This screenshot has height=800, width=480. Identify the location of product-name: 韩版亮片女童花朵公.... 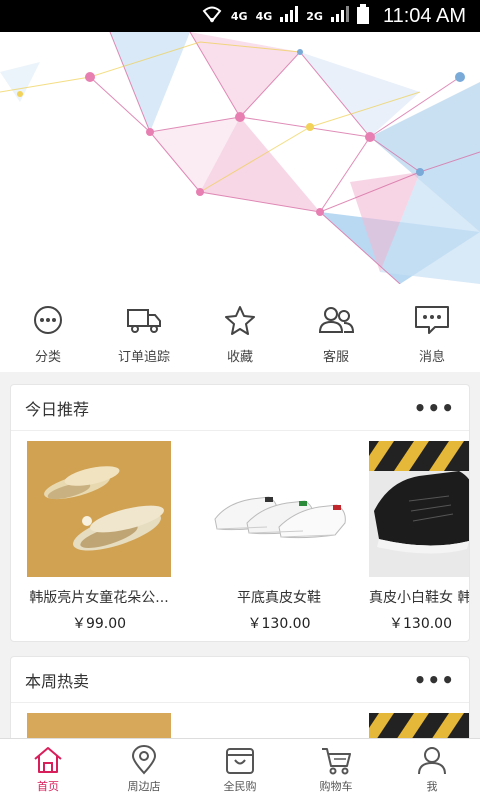
(99, 598).